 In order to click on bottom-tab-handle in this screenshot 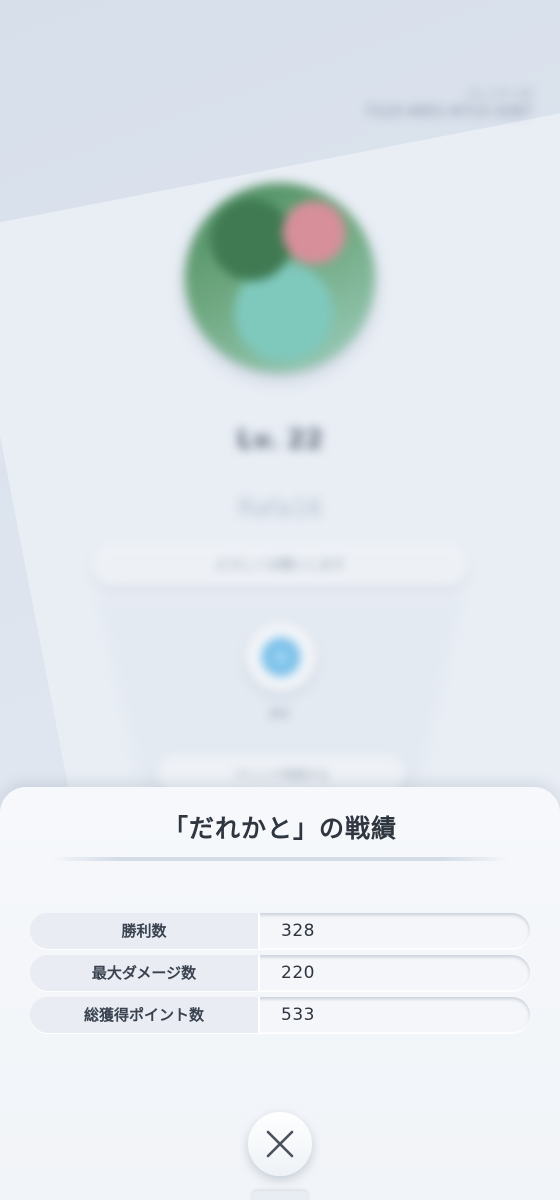, I will do `click(280, 1195)`.